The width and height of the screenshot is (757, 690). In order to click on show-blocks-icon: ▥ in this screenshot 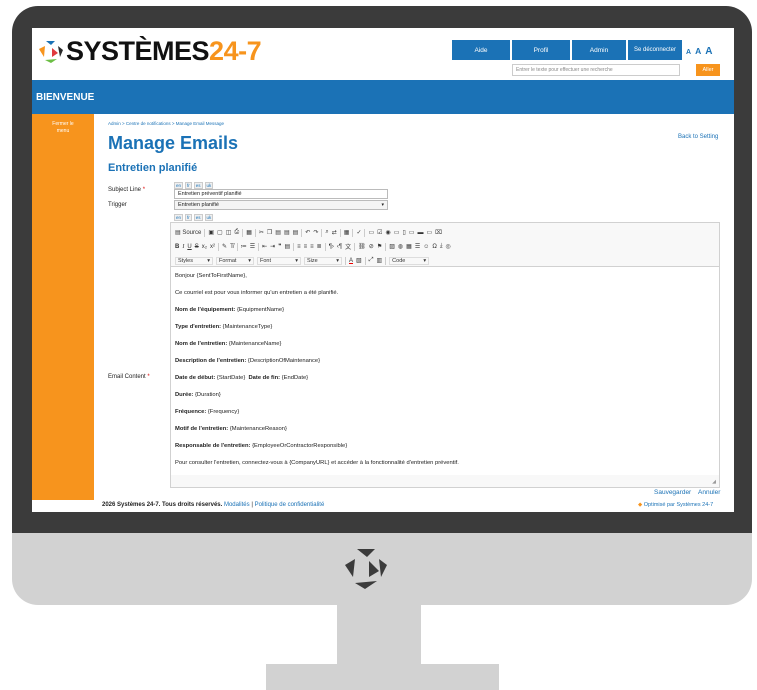, I will do `click(380, 260)`.